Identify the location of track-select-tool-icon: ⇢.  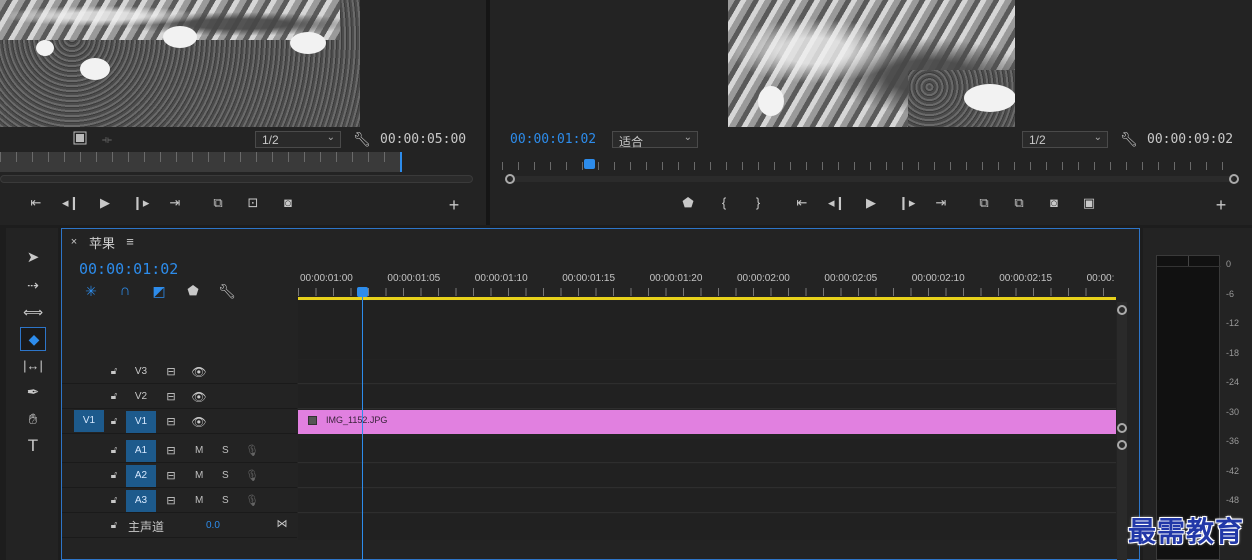
(33, 285).